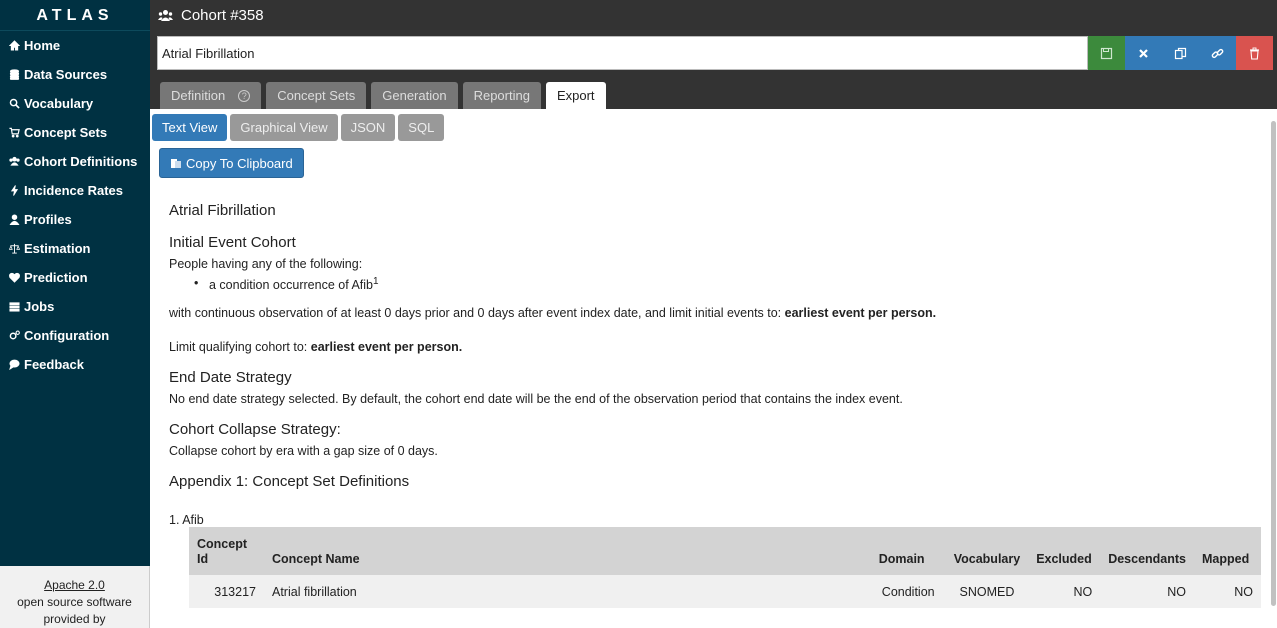 The height and width of the screenshot is (628, 1277). What do you see at coordinates (14, 249) in the screenshot?
I see `balance-icon` at bounding box center [14, 249].